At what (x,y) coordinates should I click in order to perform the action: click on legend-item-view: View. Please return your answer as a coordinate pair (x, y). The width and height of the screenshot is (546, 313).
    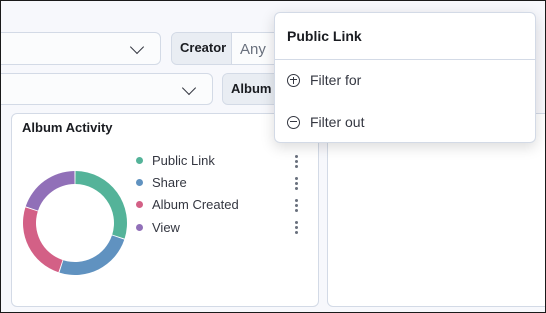
    Looking at the image, I should click on (158, 227).